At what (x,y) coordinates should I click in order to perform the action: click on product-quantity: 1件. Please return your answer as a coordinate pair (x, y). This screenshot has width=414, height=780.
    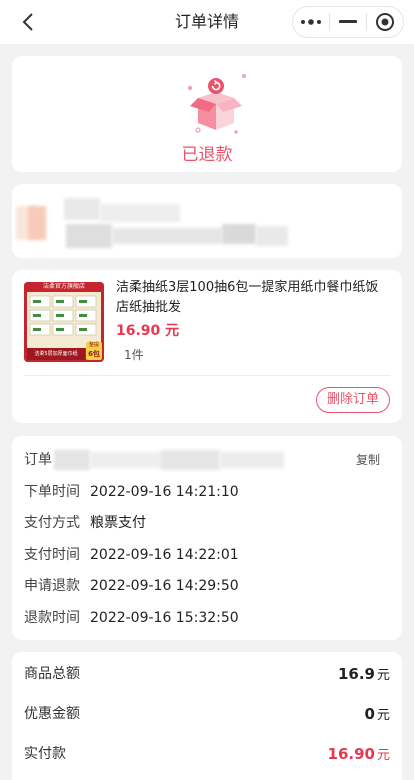
    Looking at the image, I should click on (134, 355).